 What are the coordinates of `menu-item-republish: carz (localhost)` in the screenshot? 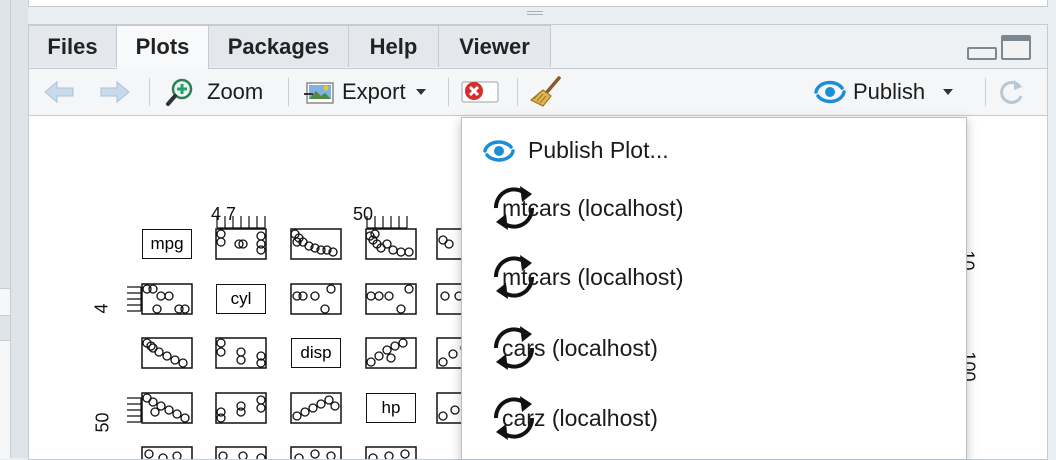 It's located at (714, 418).